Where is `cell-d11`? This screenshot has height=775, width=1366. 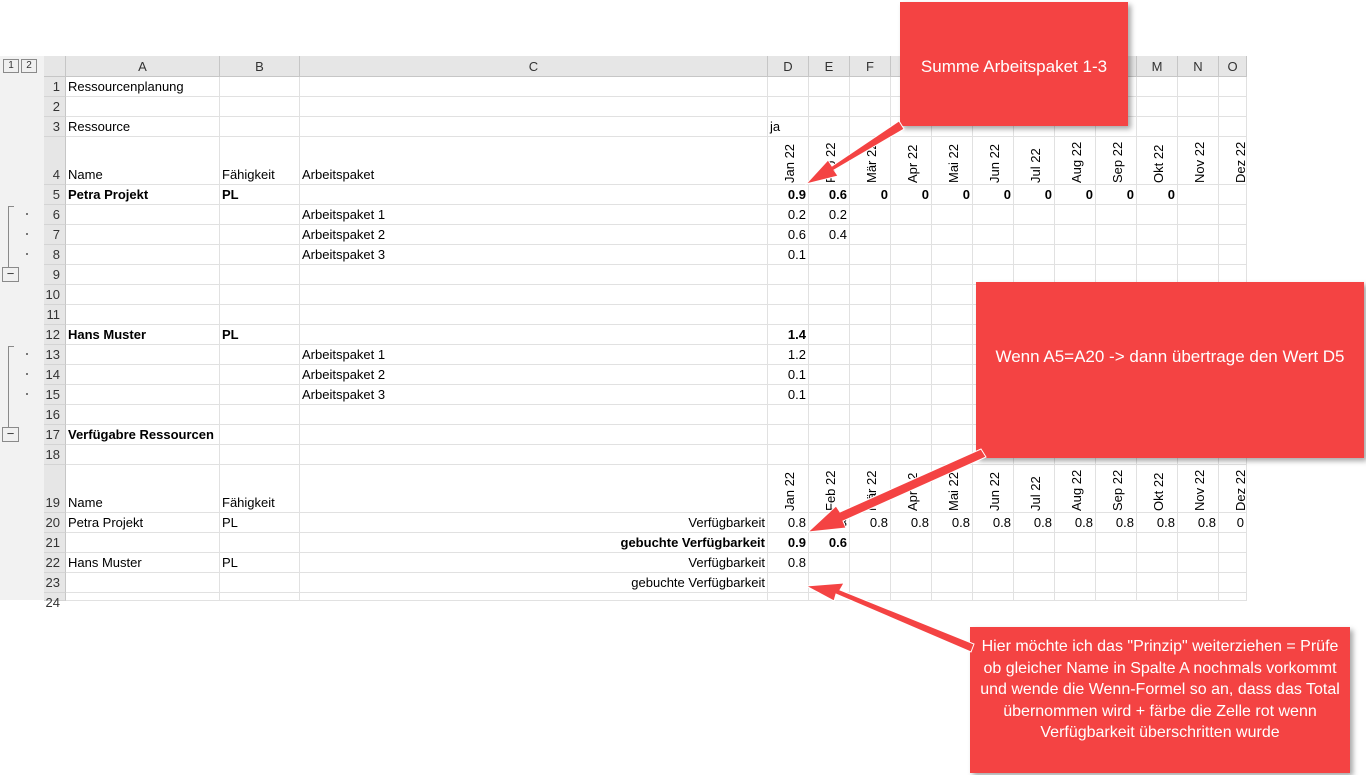 cell-d11 is located at coordinates (788, 315).